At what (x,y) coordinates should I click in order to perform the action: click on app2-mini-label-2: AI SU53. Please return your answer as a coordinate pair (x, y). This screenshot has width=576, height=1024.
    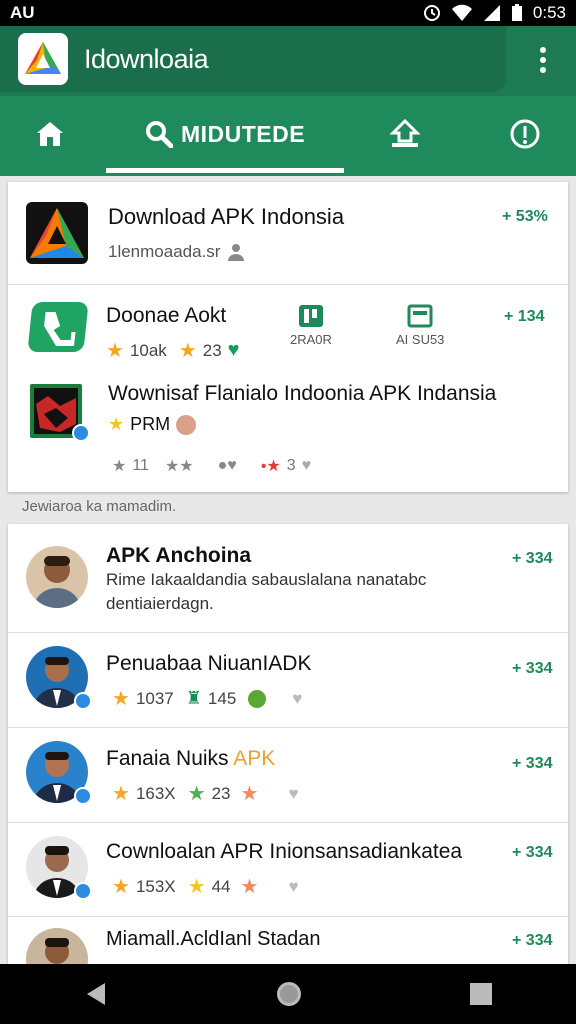
    Looking at the image, I should click on (420, 339).